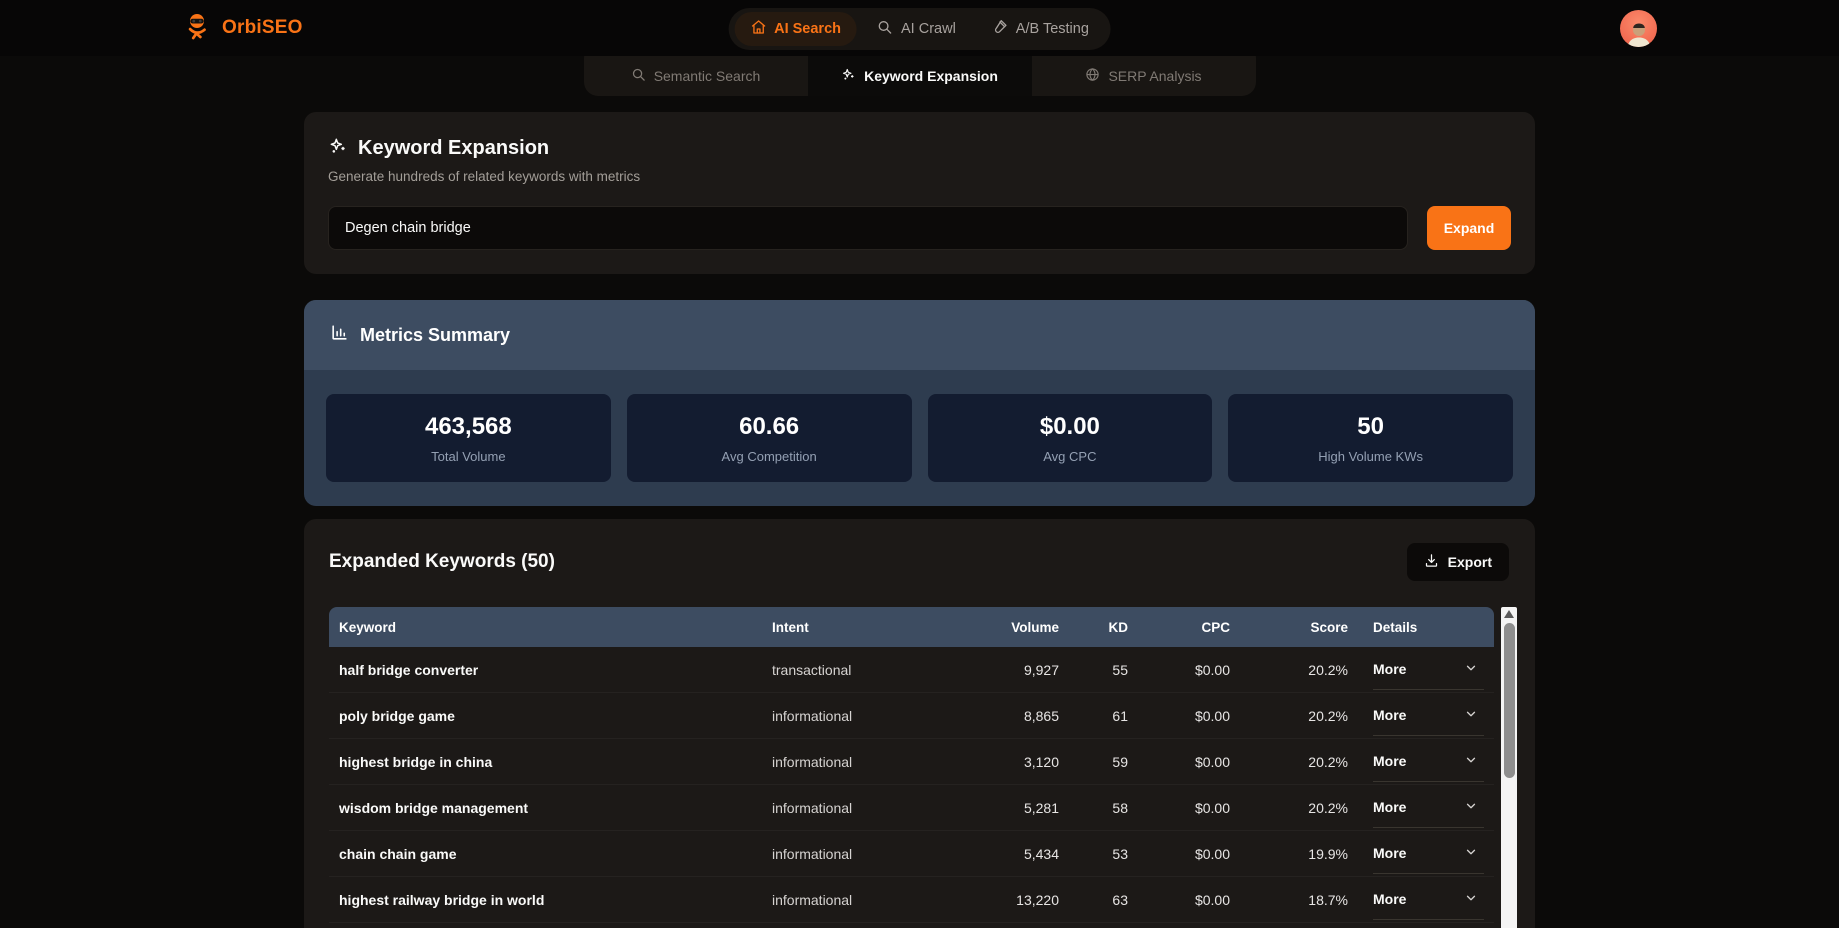 This screenshot has width=1839, height=928. I want to click on keyword-input, so click(868, 228).